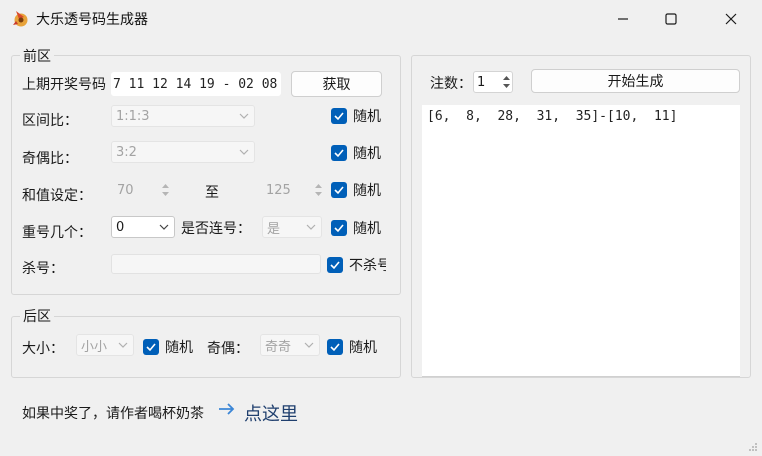  What do you see at coordinates (50, 121) in the screenshot?
I see `zone-ratio-label: 区间比：` at bounding box center [50, 121].